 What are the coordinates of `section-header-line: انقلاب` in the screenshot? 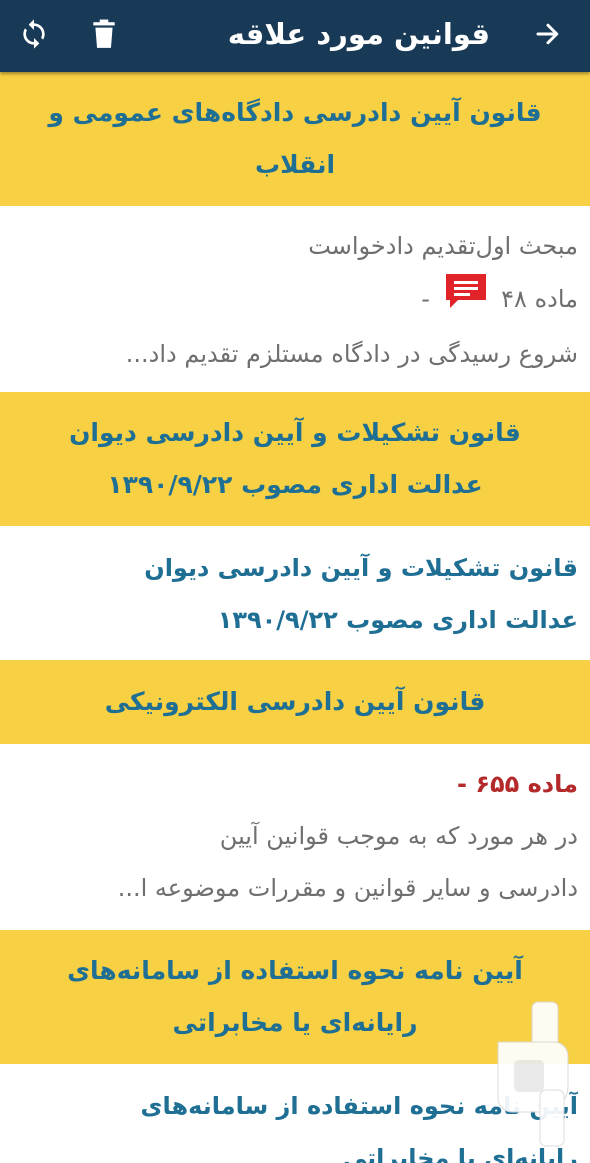 It's located at (295, 164).